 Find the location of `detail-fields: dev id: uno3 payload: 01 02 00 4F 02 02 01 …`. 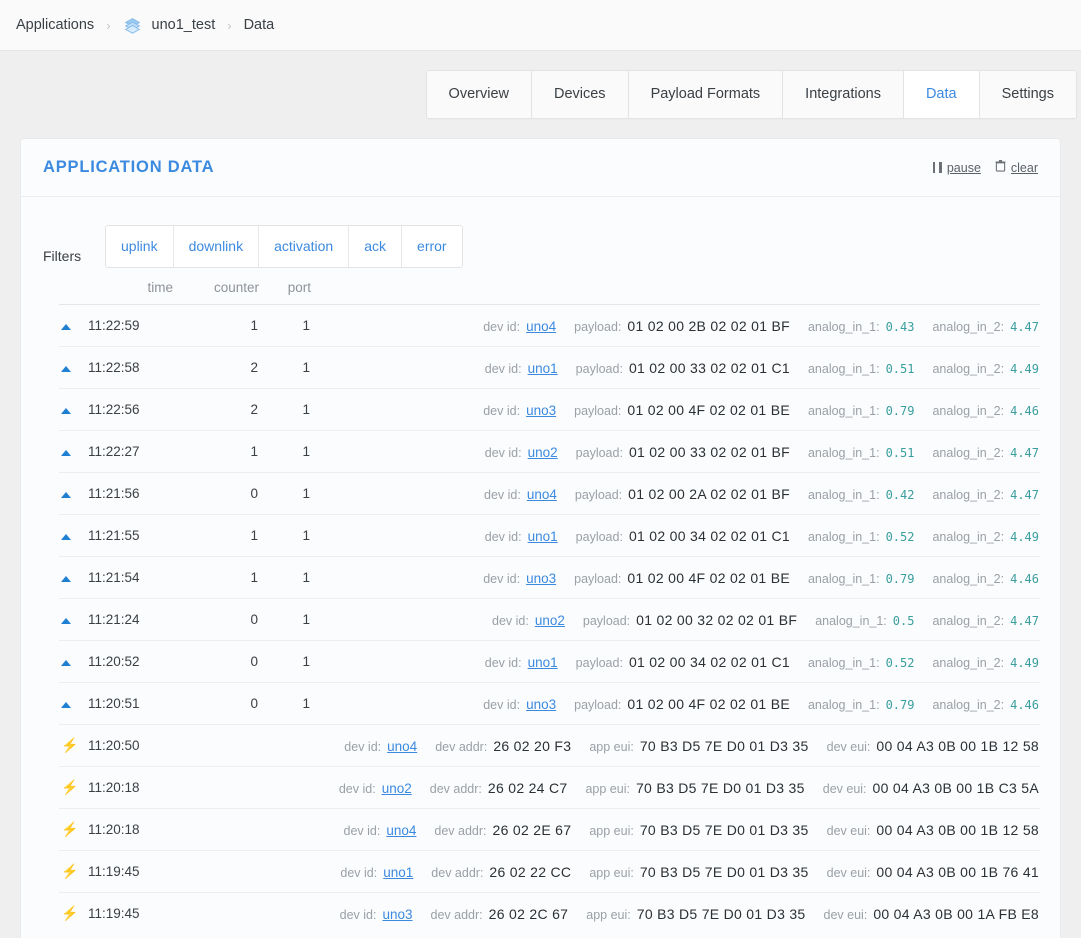

detail-fields: dev id: uno3 payload: 01 02 00 4F 02 02 01 … is located at coordinates (682, 410).